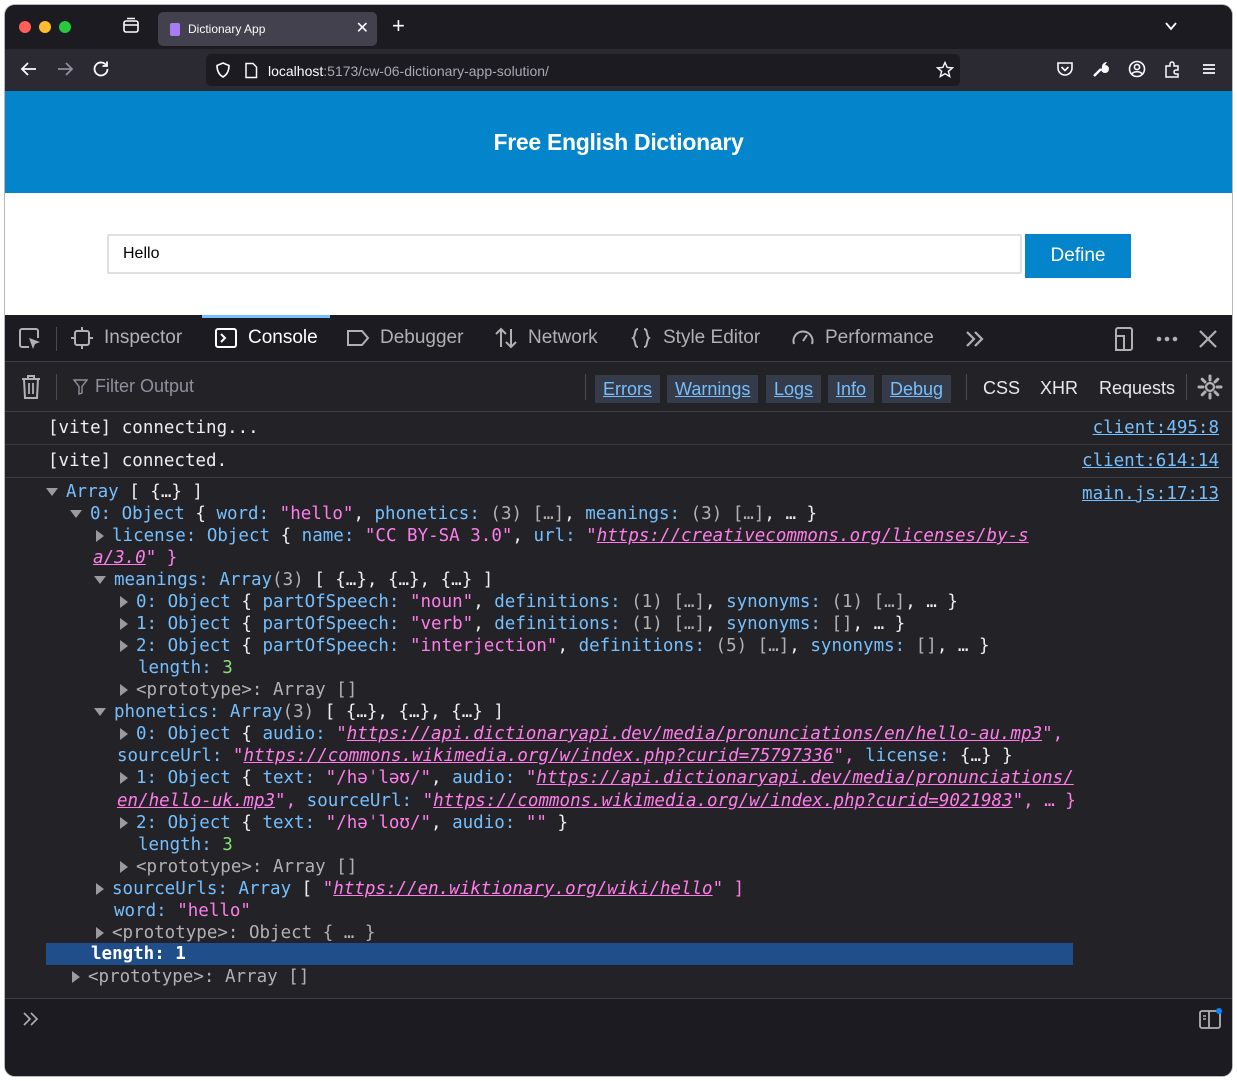 Image resolution: width=1237 pixels, height=1081 pixels. What do you see at coordinates (283, 337) in the screenshot?
I see `tab-console-label: Console` at bounding box center [283, 337].